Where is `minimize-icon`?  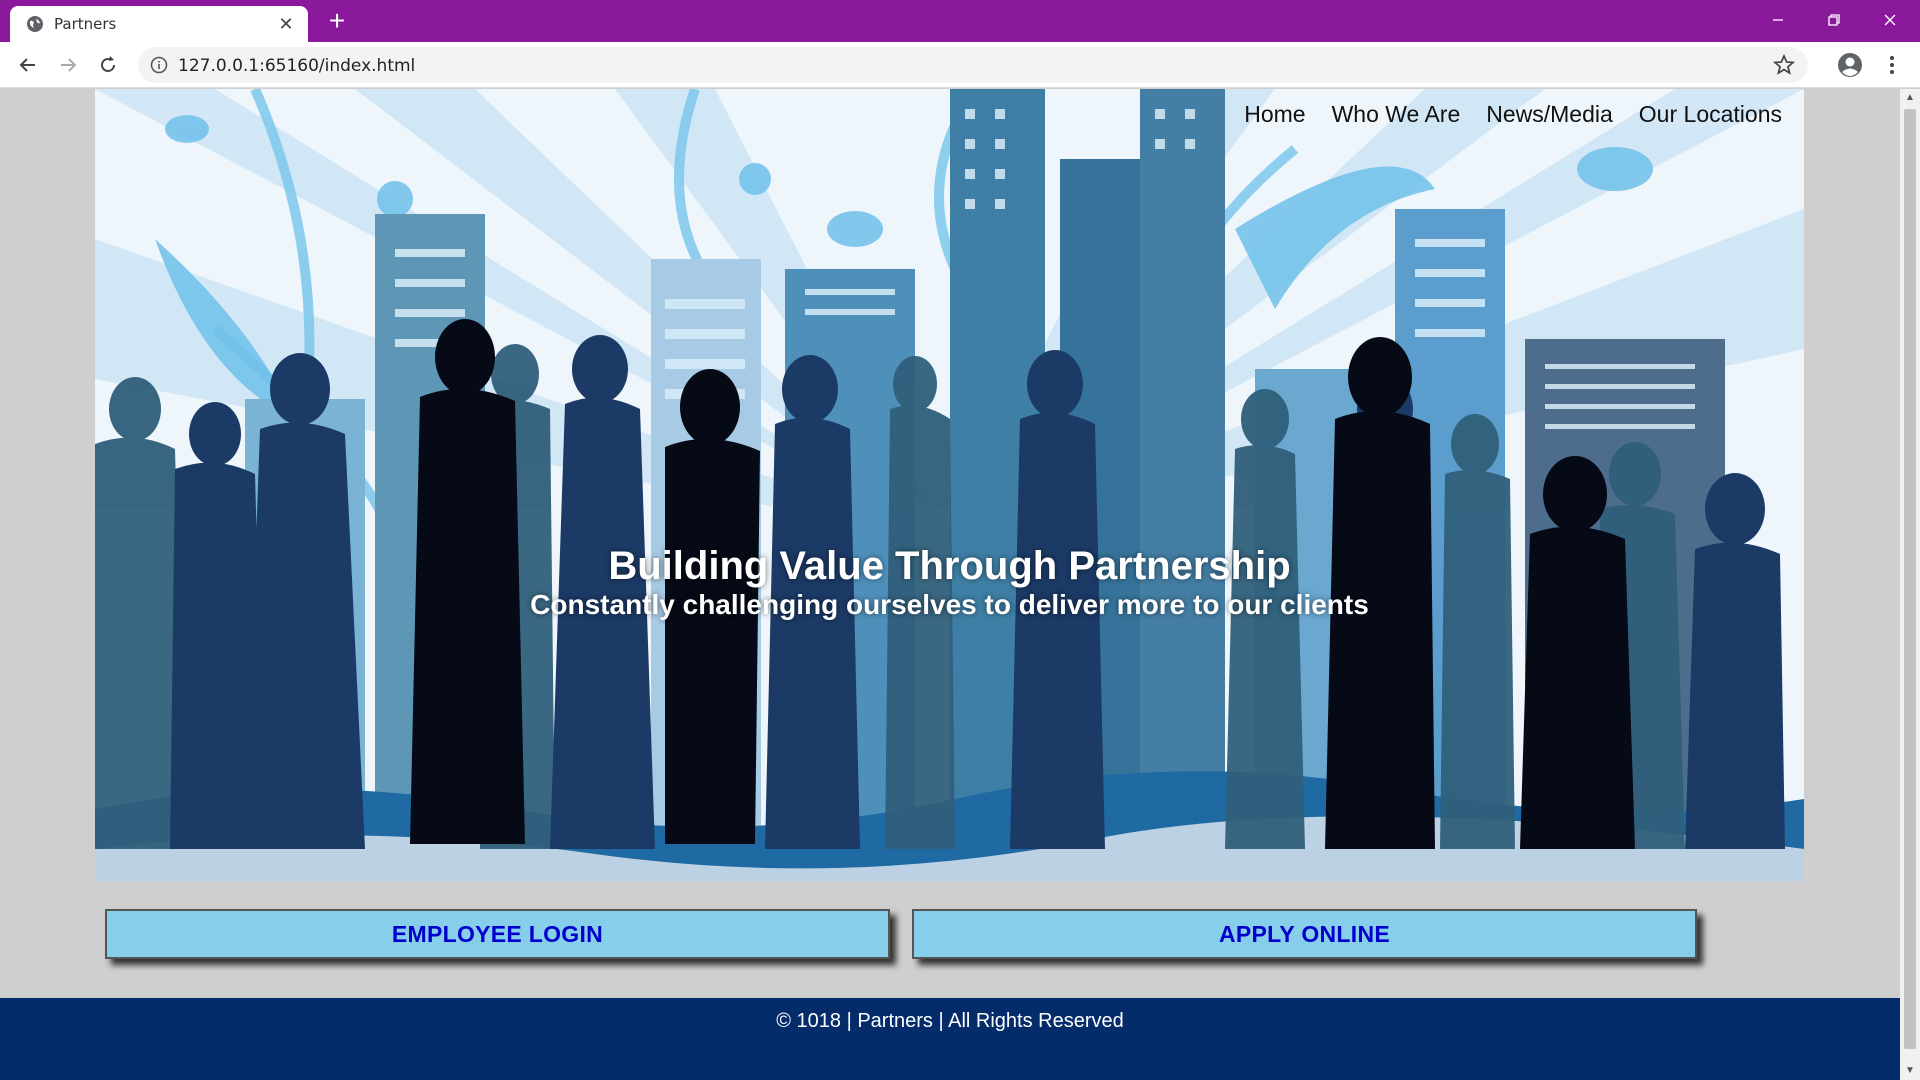
minimize-icon is located at coordinates (1778, 20).